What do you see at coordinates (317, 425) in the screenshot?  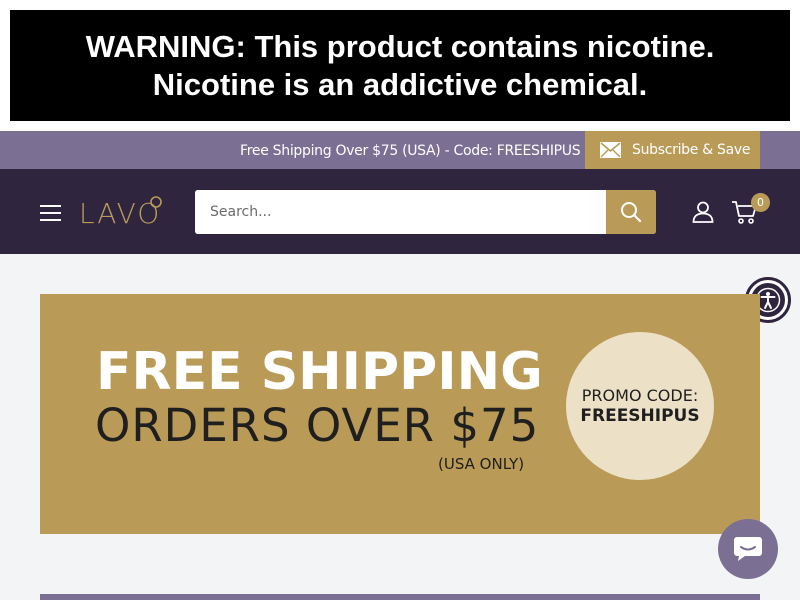 I see `banner-subheadline: ORDERS OVER $75` at bounding box center [317, 425].